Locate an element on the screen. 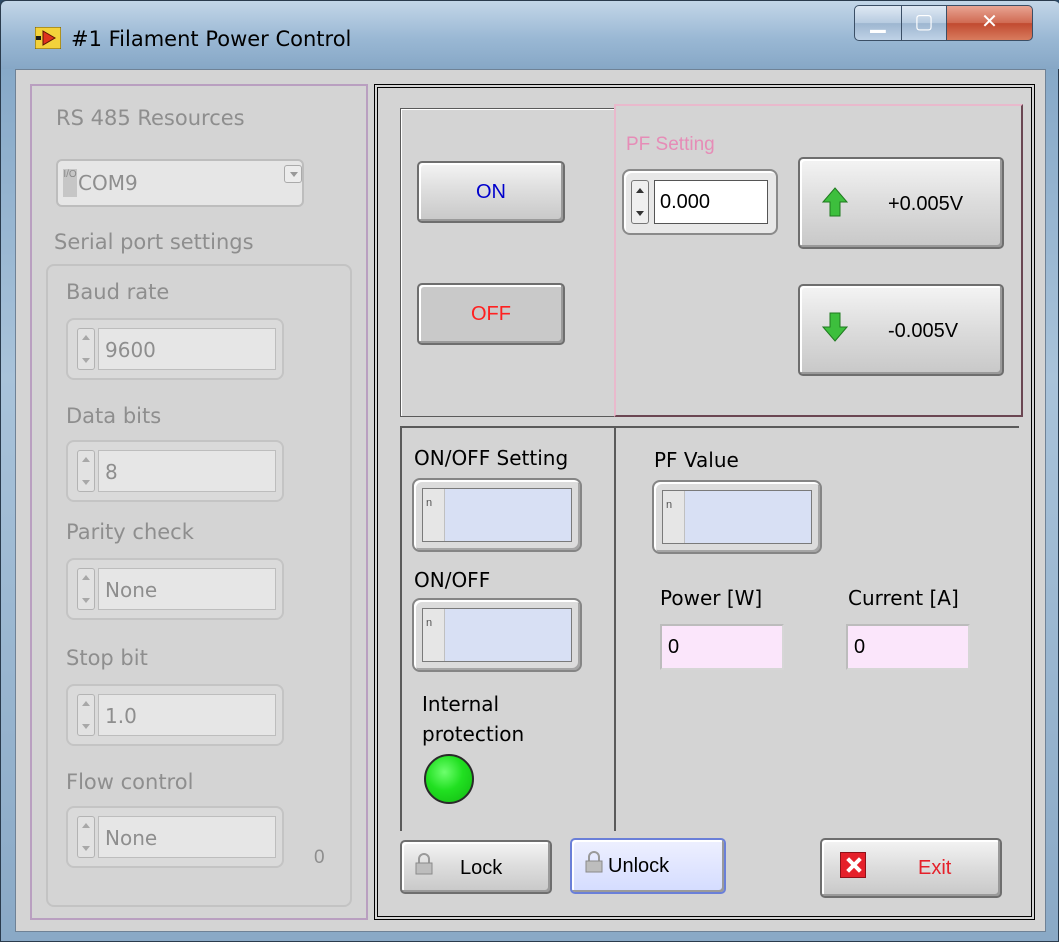 This screenshot has width=1059, height=942. labview-vi-icon is located at coordinates (48, 38).